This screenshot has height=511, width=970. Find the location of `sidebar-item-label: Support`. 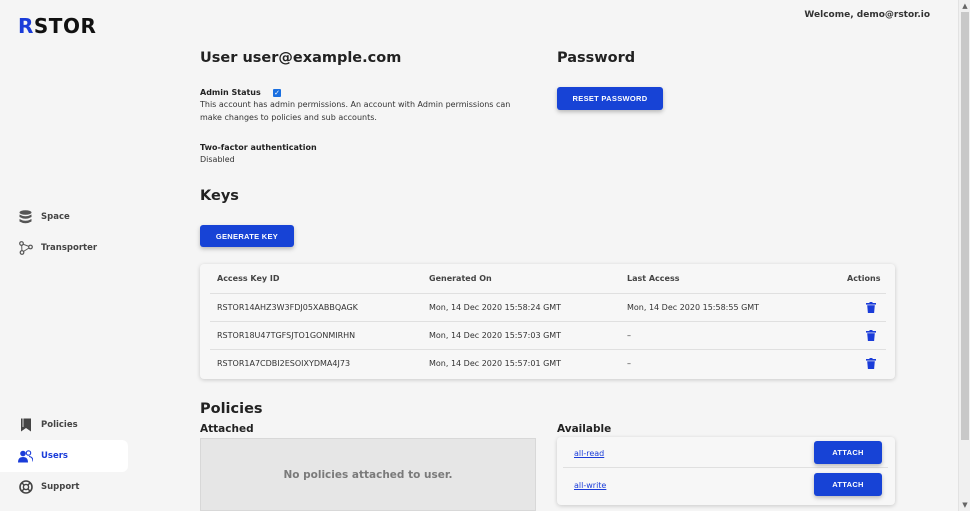

sidebar-item-label: Support is located at coordinates (60, 487).